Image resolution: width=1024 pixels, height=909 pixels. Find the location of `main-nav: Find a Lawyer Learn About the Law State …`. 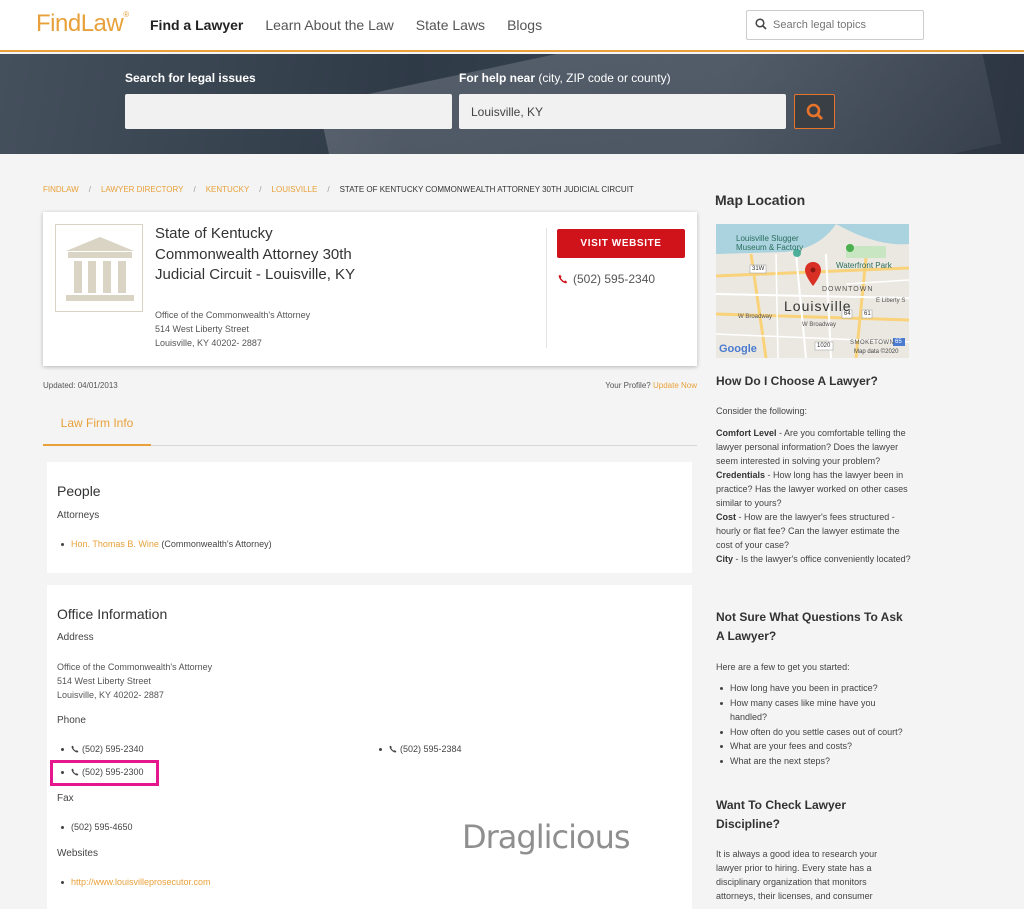

main-nav: Find a Lawyer Learn About the Law State … is located at coordinates (346, 25).